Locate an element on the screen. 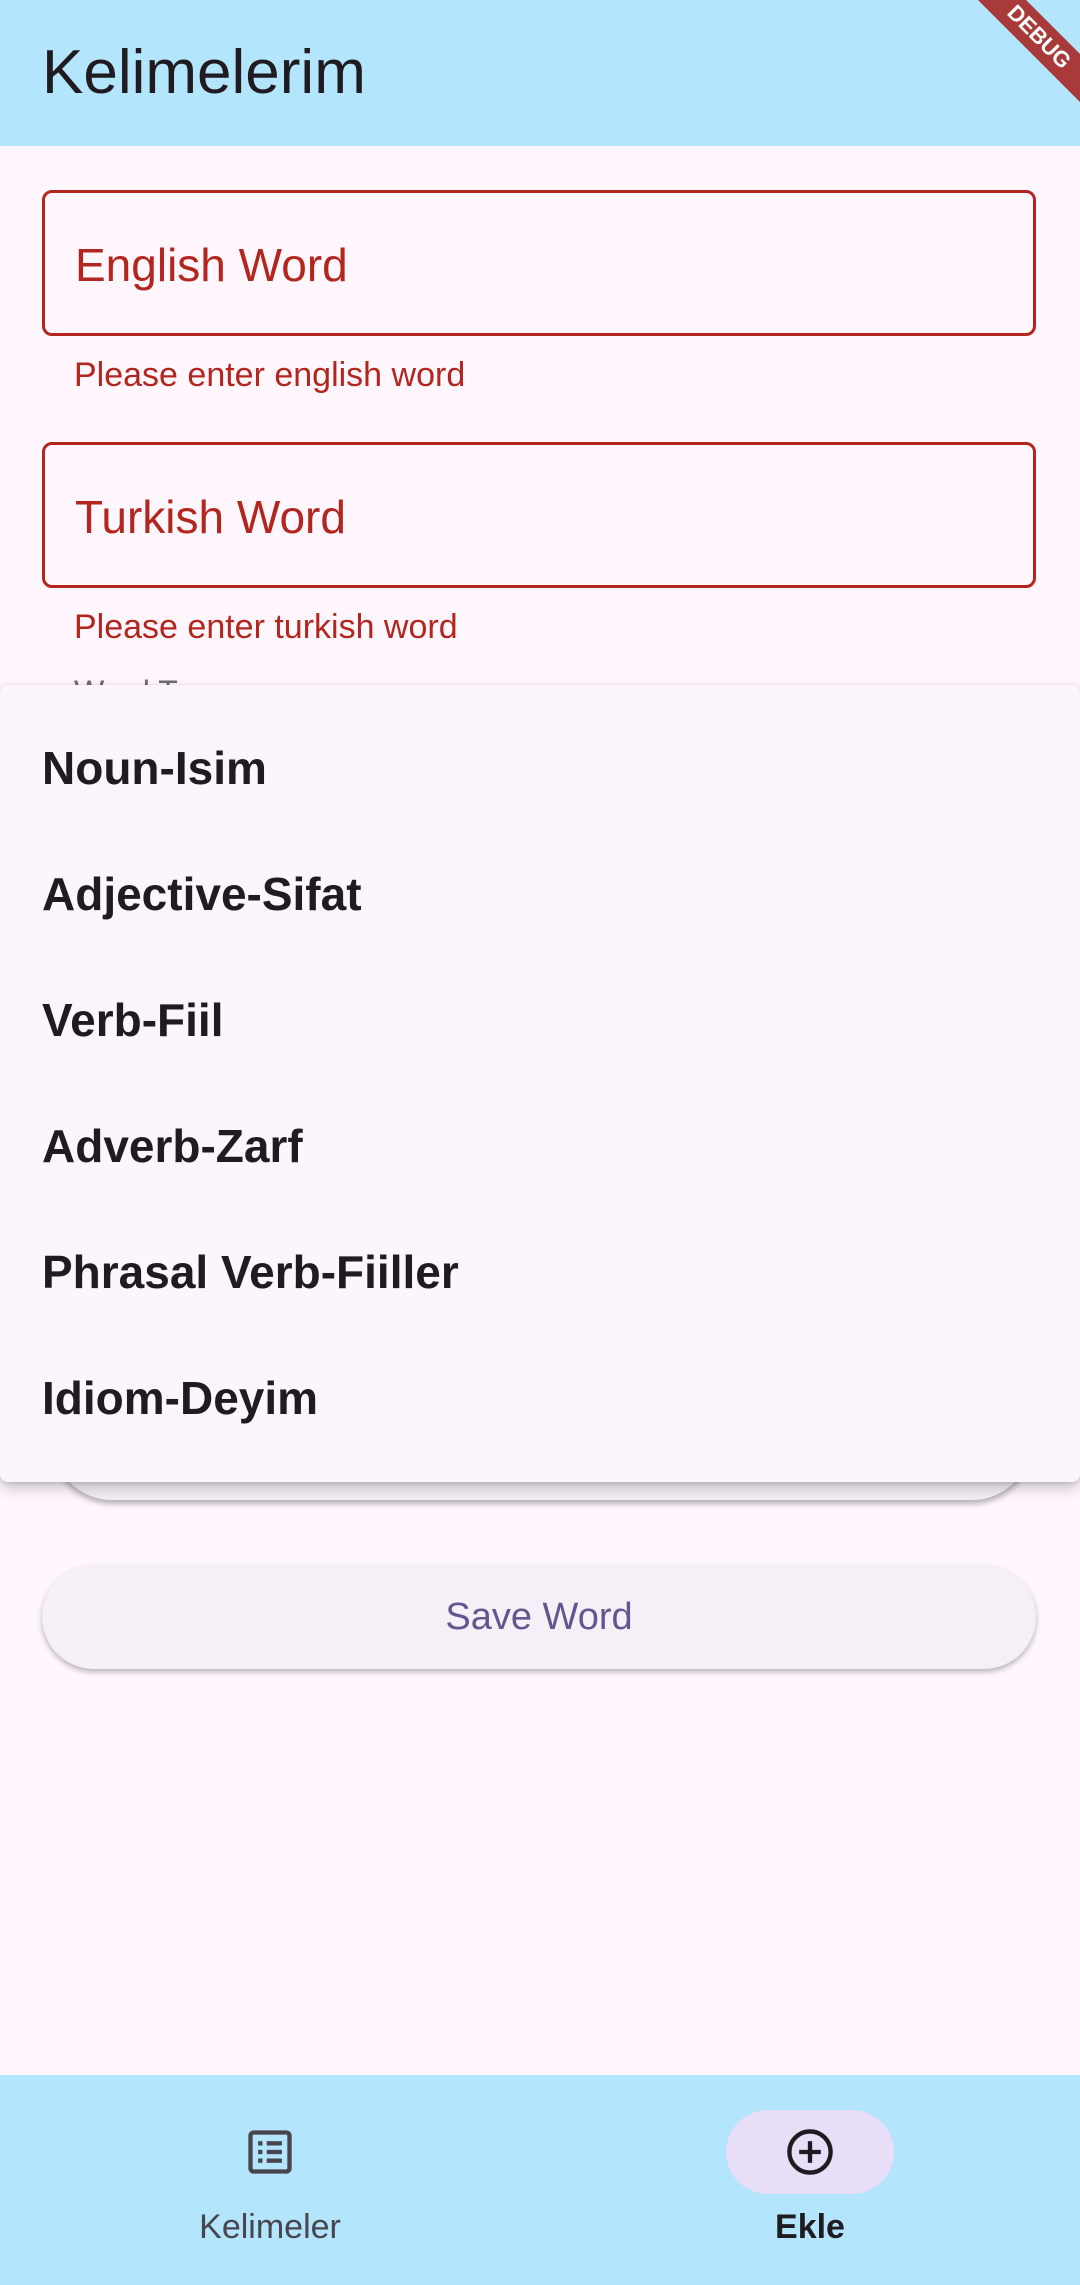 The height and width of the screenshot is (2285, 1080). debug-banner: DEBUG is located at coordinates (1016, 62).